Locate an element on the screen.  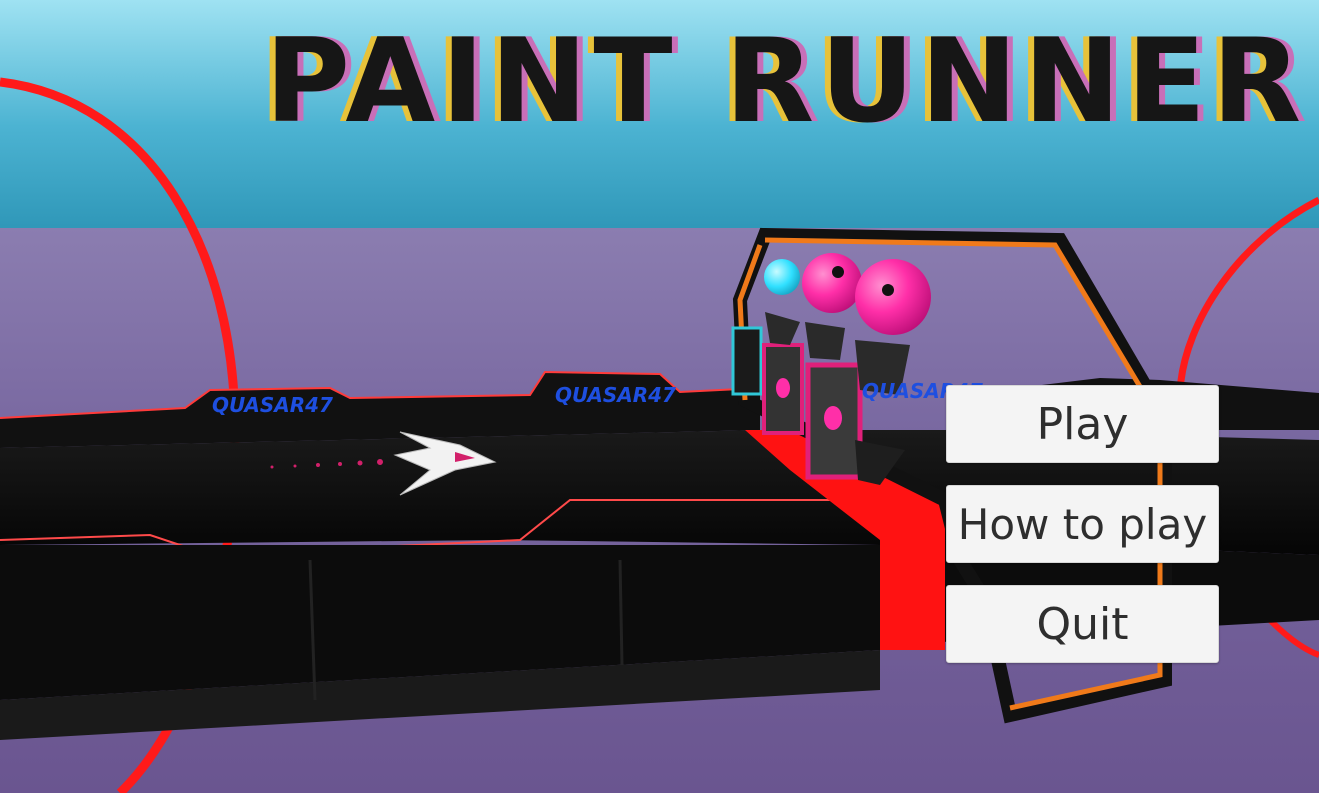
quit-button: Quit is located at coordinates (1082, 624).